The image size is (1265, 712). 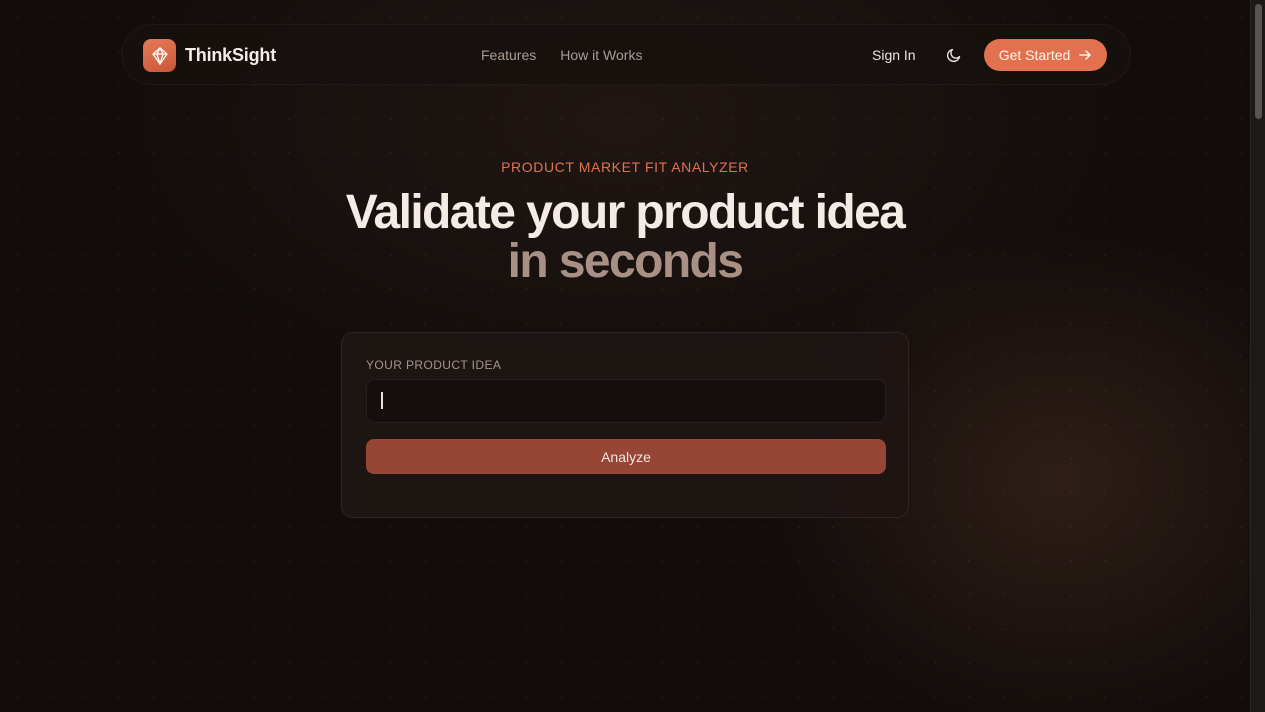 I want to click on nav-link-how-it-works: How it Works, so click(x=601, y=55).